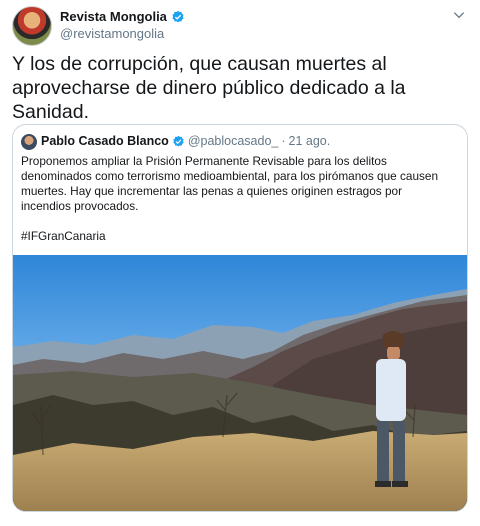  What do you see at coordinates (63, 236) in the screenshot?
I see `hashtag: #IFGranCanaria` at bounding box center [63, 236].